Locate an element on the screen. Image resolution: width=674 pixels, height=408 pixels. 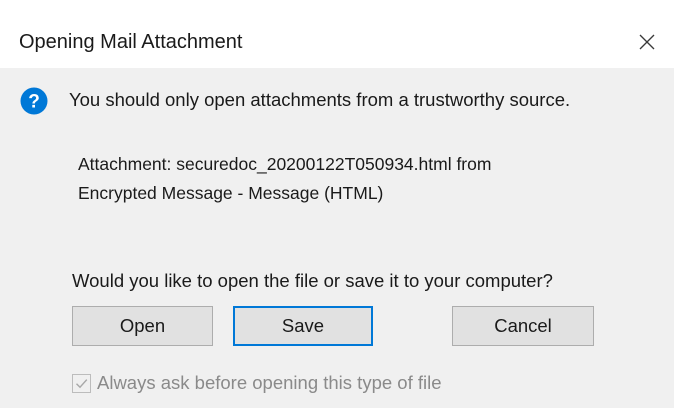
close-button is located at coordinates (647, 42).